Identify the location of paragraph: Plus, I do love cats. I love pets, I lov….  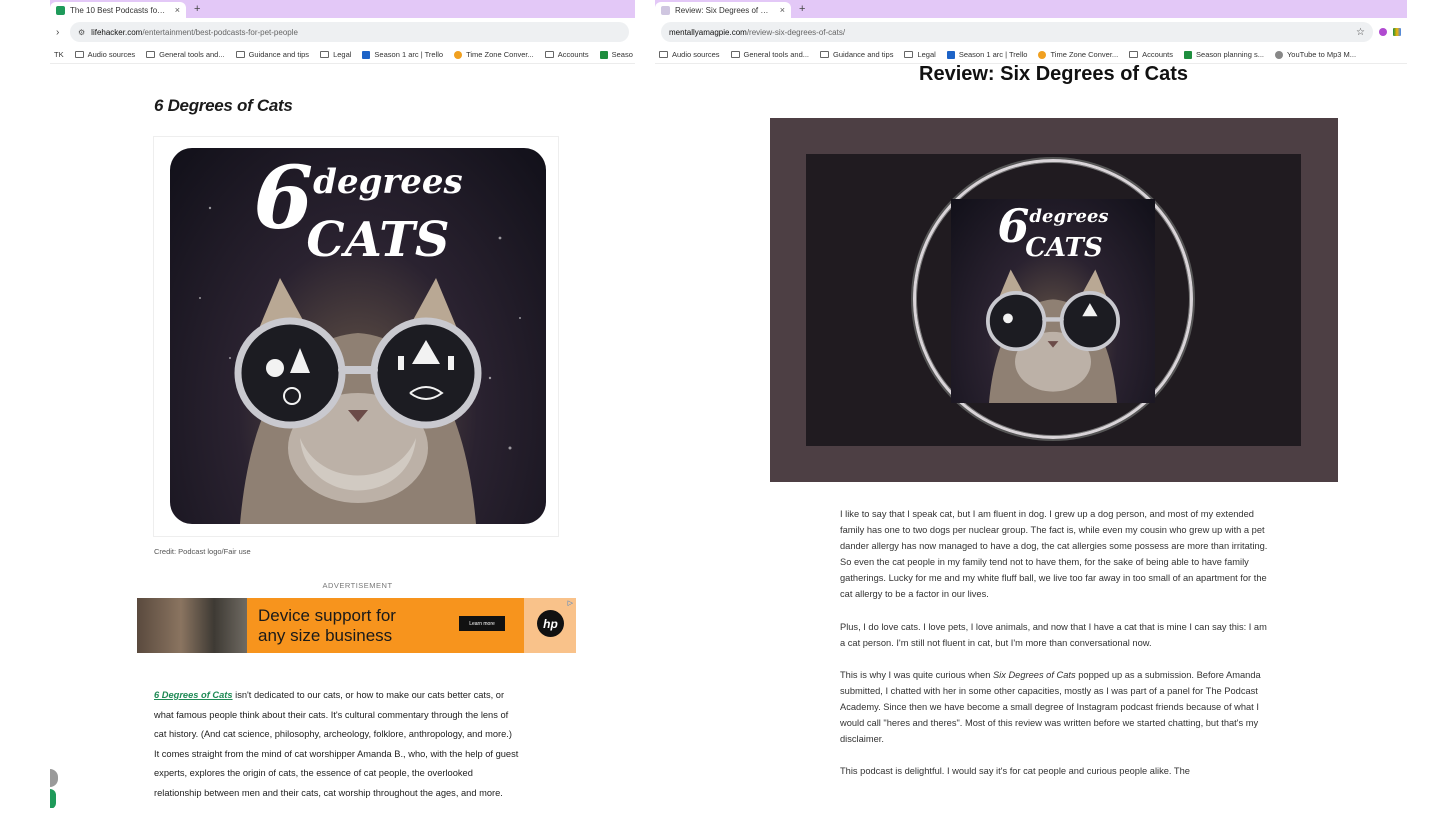
(1053, 634).